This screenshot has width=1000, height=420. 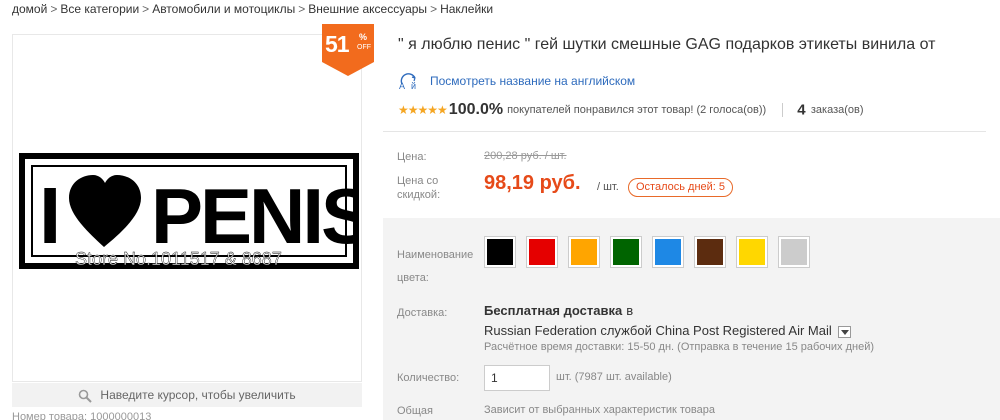 What do you see at coordinates (584, 252) in the screenshot?
I see `color-swatch-orange` at bounding box center [584, 252].